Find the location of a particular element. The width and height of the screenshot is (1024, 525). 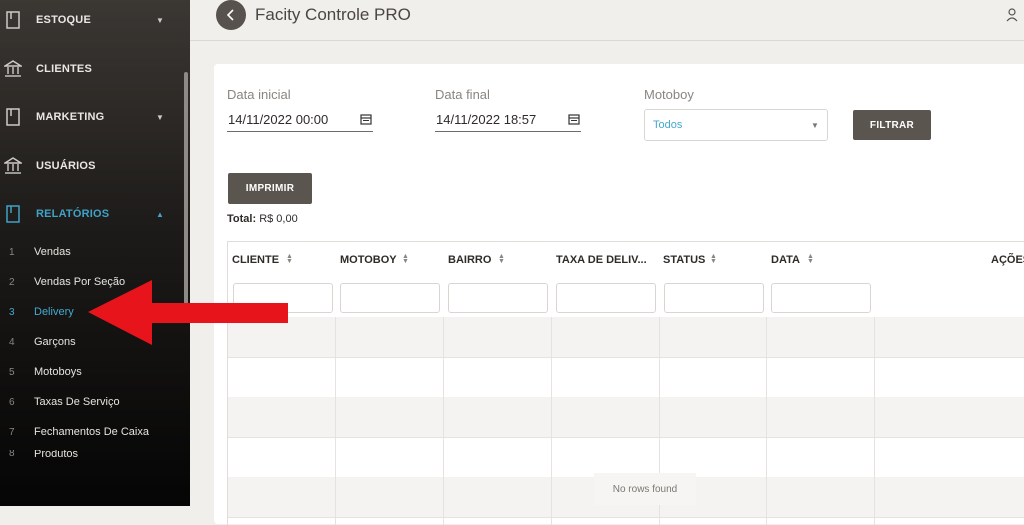

subitem-label: Produtos is located at coordinates (56, 455).